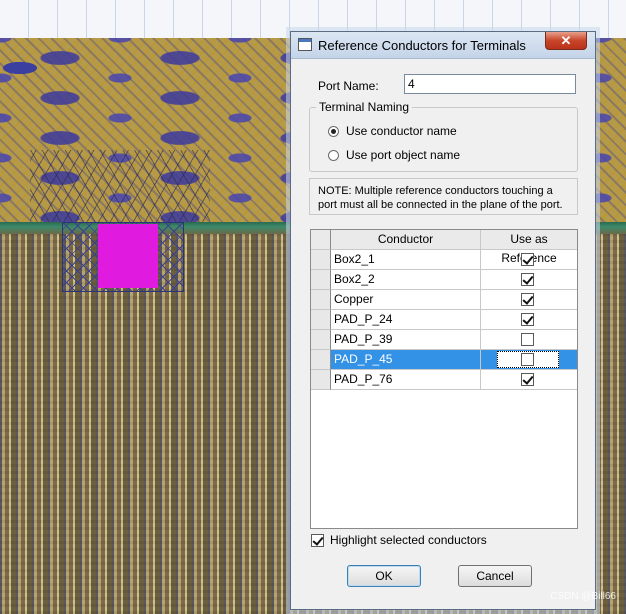  I want to click on table-row: PAD_P_45, so click(444, 360).